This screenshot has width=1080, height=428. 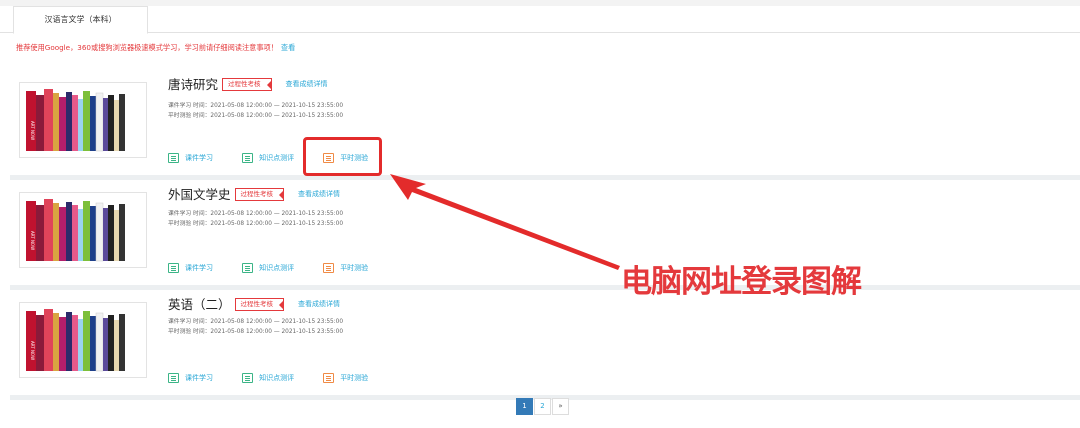 I want to click on course-title: 外国文学史, so click(x=199, y=194).